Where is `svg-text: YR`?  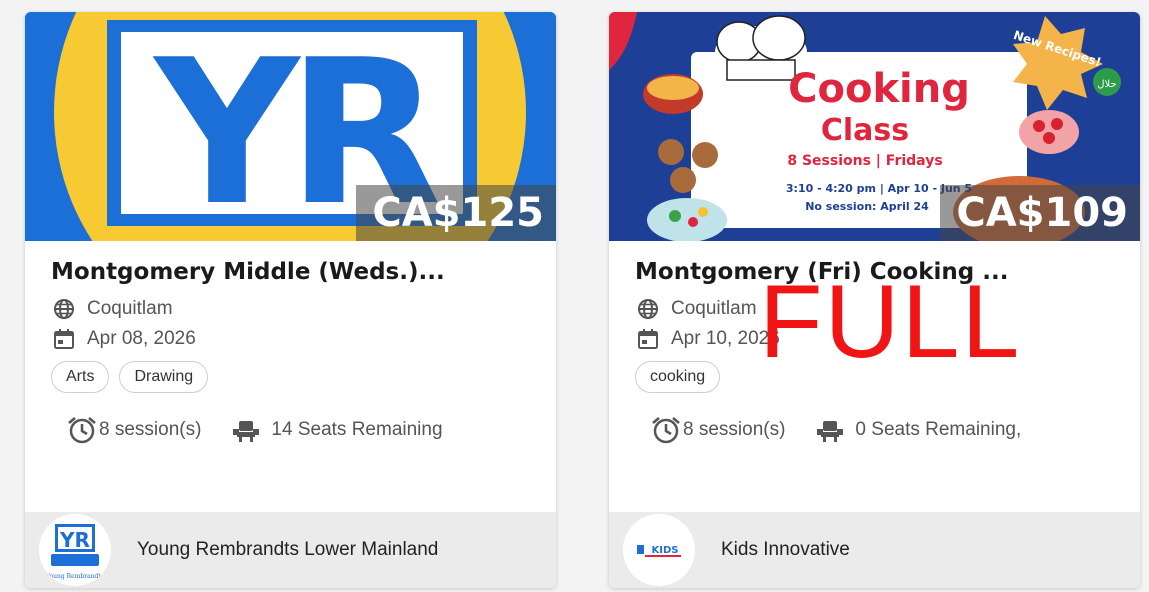 svg-text: YR is located at coordinates (74, 540).